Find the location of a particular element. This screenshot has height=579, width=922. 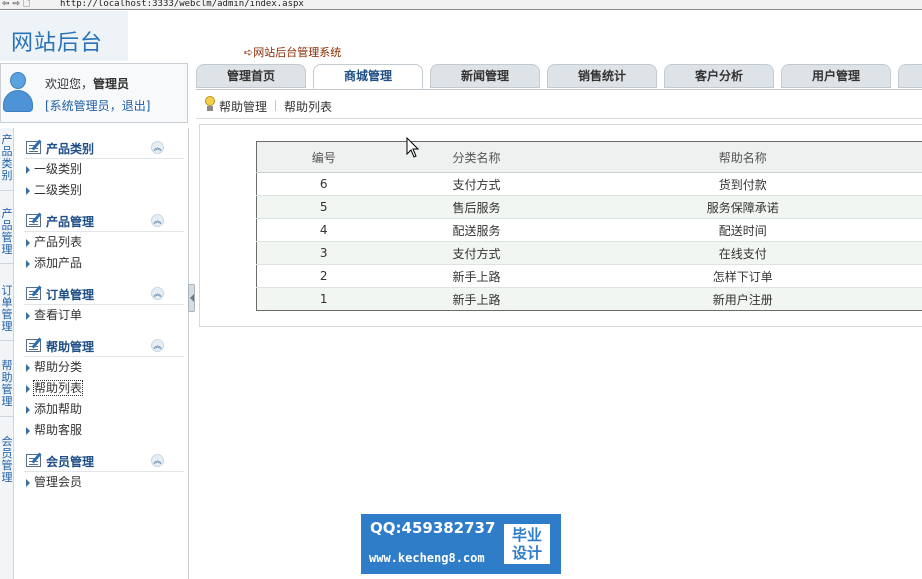

cell-help-name: 在线支付 is located at coordinates (742, 253).